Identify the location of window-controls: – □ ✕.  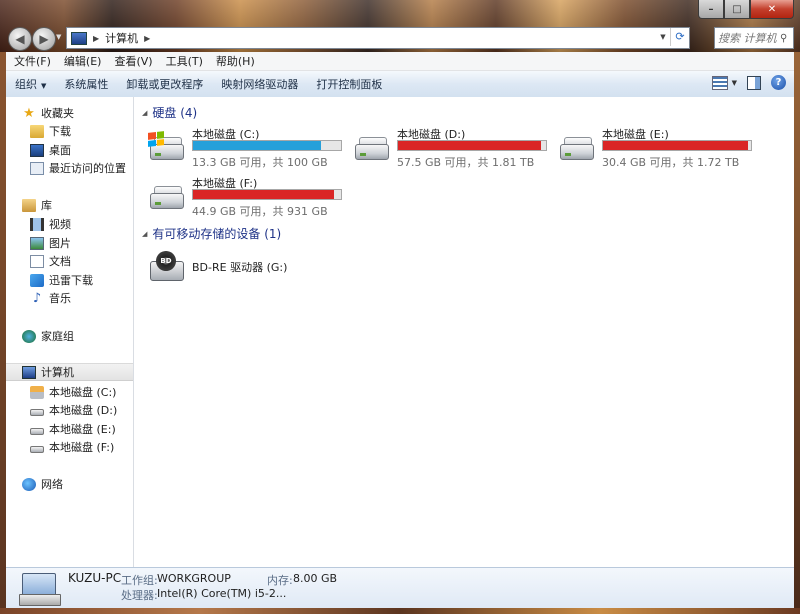
(746, 9).